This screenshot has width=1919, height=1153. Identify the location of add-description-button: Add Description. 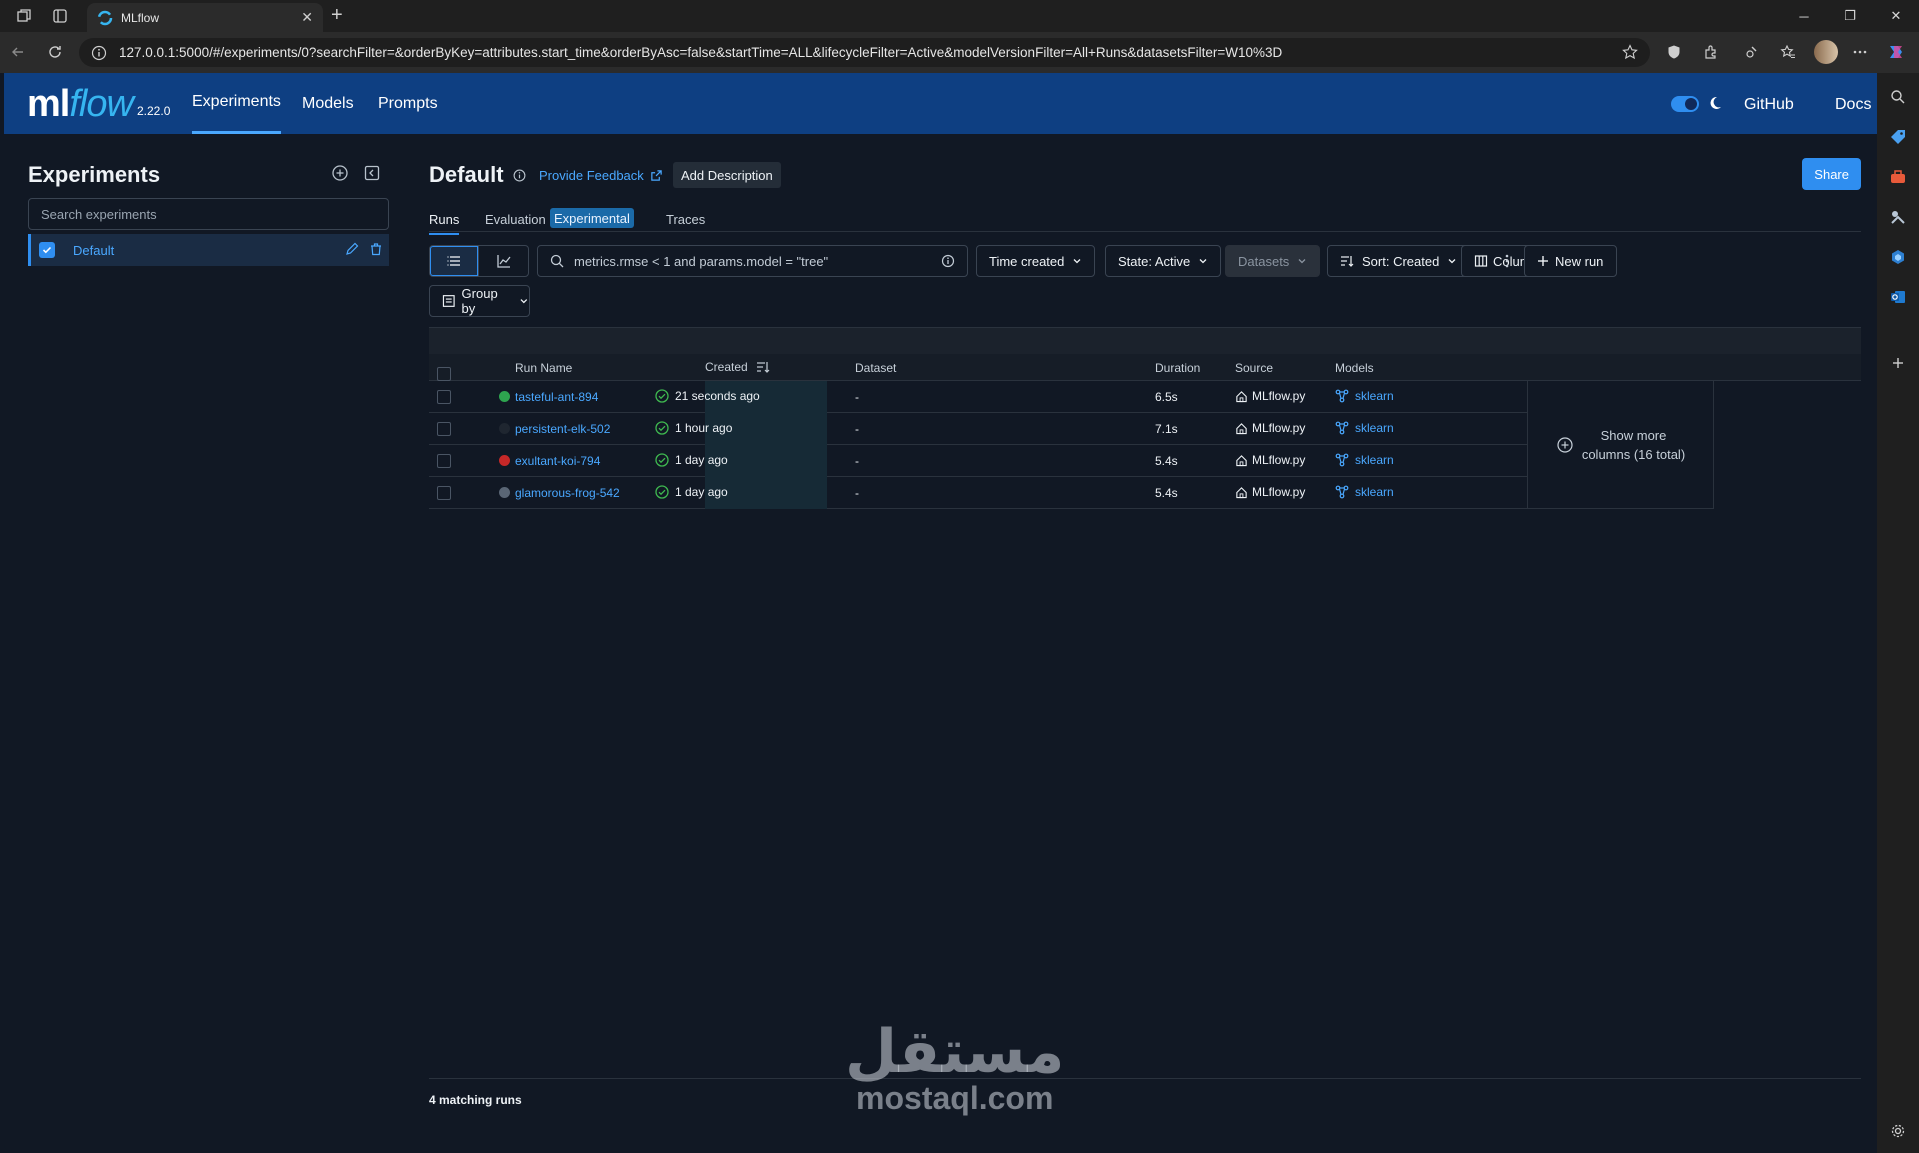
(727, 175).